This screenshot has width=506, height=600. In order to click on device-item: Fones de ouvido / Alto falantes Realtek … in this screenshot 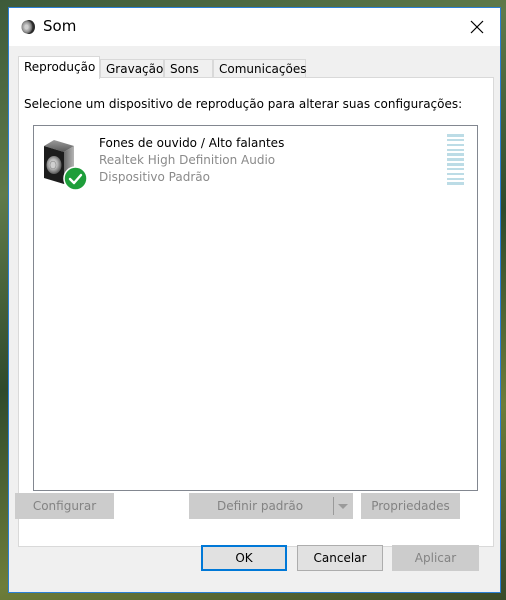, I will do `click(255, 160)`.